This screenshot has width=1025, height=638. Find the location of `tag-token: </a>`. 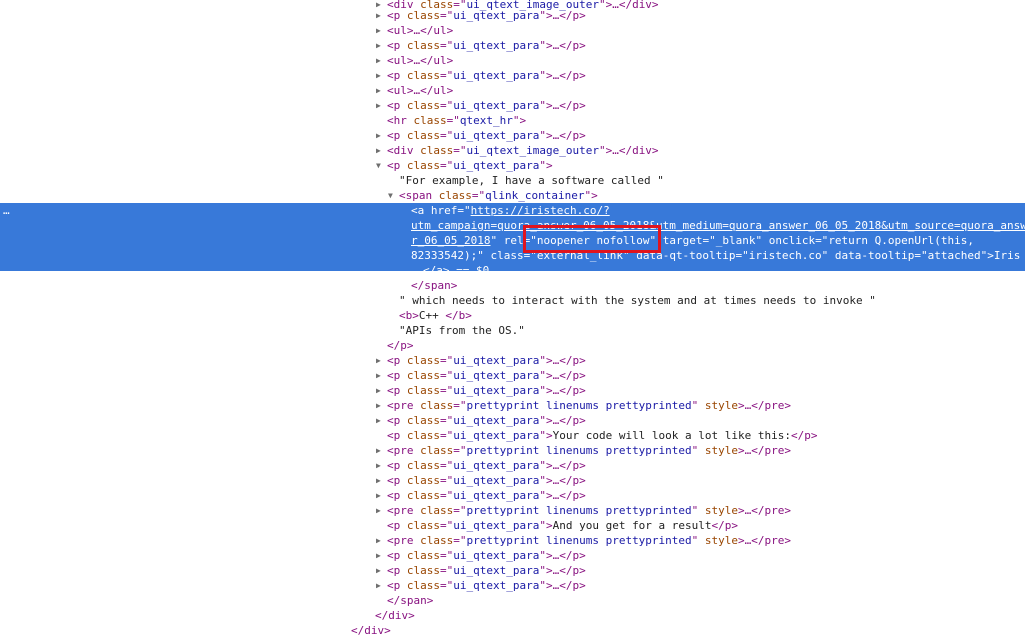

tag-token: </a> is located at coordinates (436, 270).